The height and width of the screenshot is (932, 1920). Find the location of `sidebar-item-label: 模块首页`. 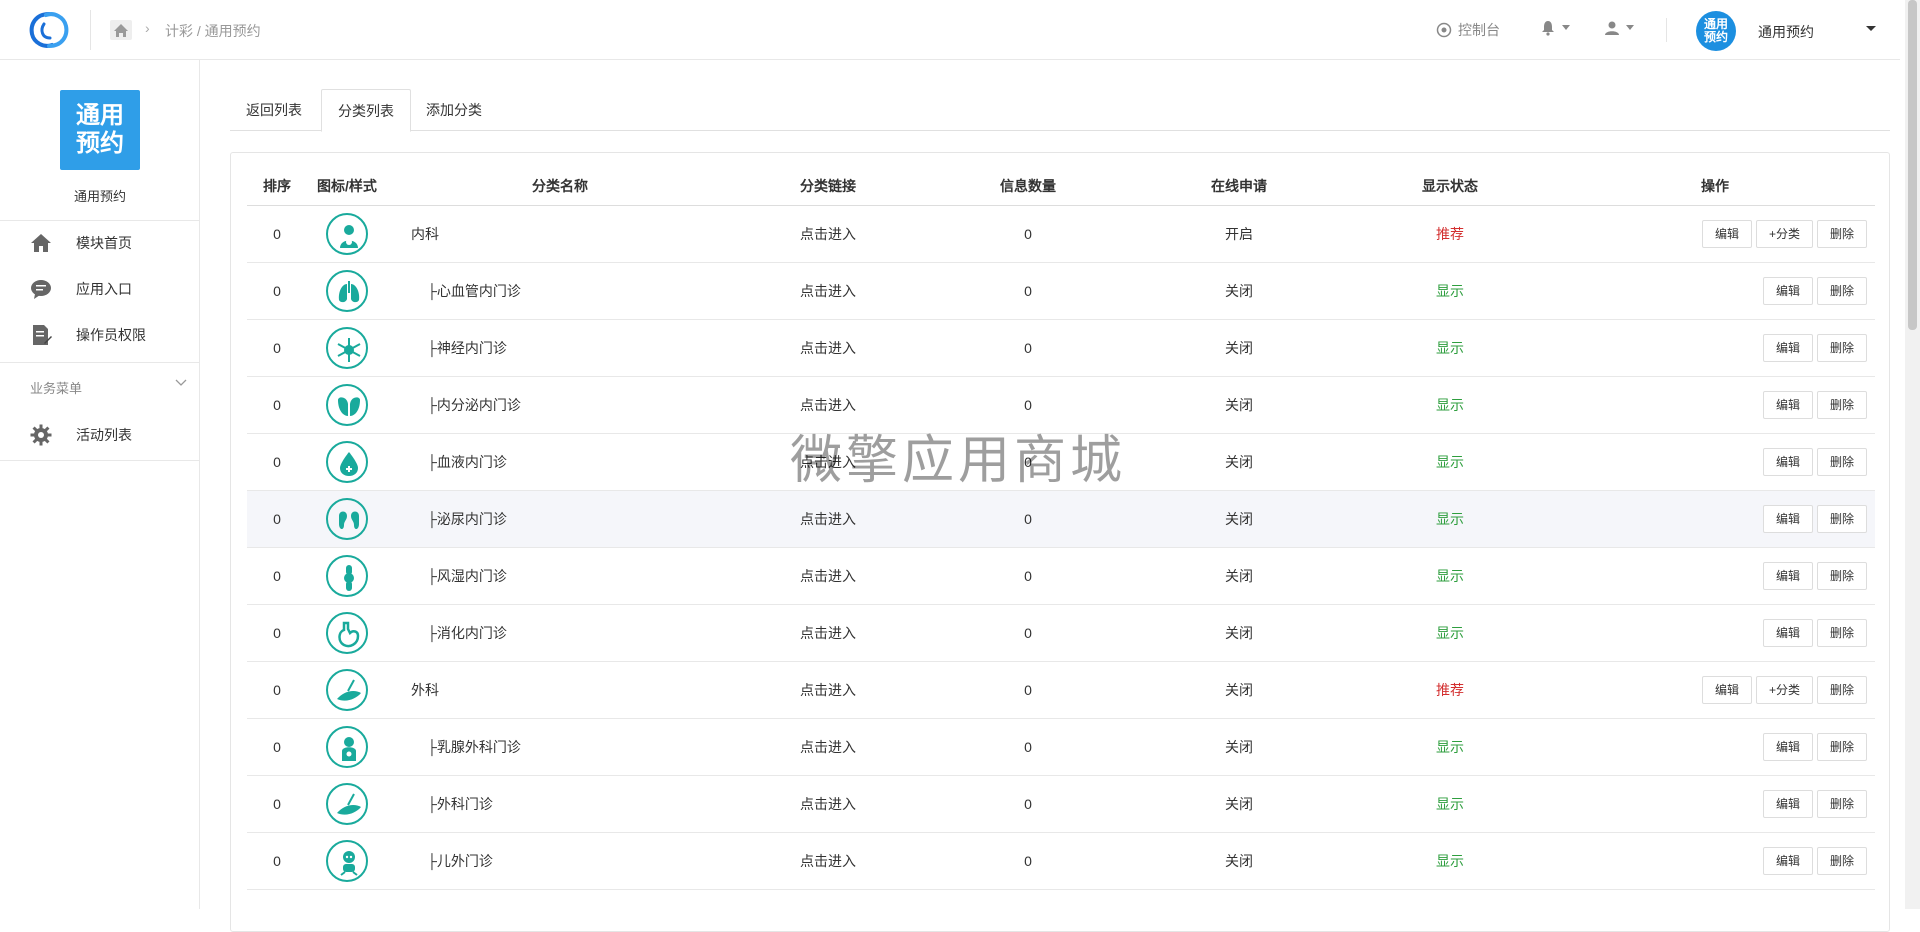

sidebar-item-label: 模块首页 is located at coordinates (104, 243).